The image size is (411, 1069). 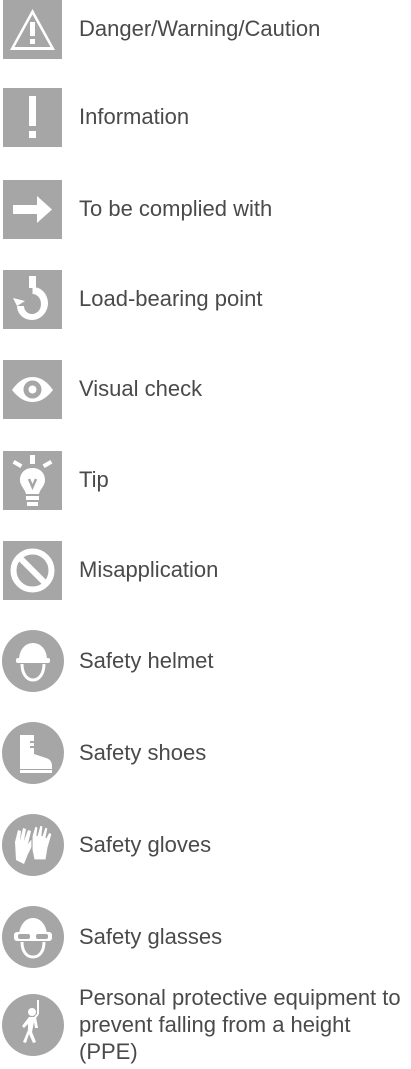 What do you see at coordinates (32, 570) in the screenshot?
I see `prohibited-icon` at bounding box center [32, 570].